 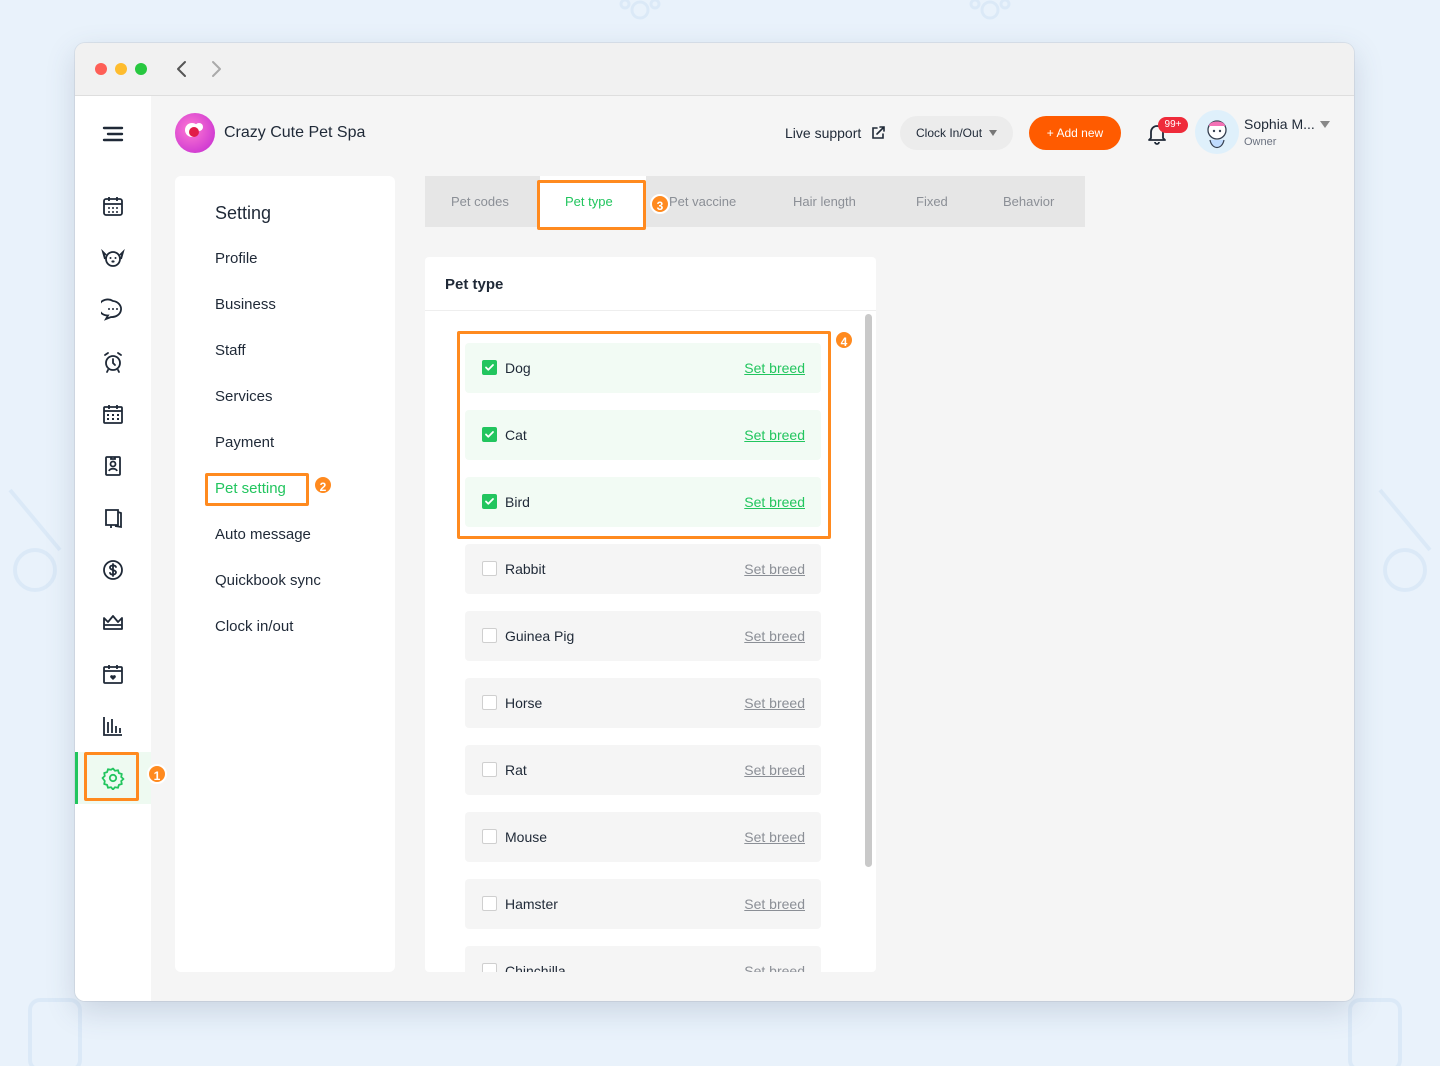 I want to click on tab-pet-vaccine: Pet vaccine, so click(x=702, y=201).